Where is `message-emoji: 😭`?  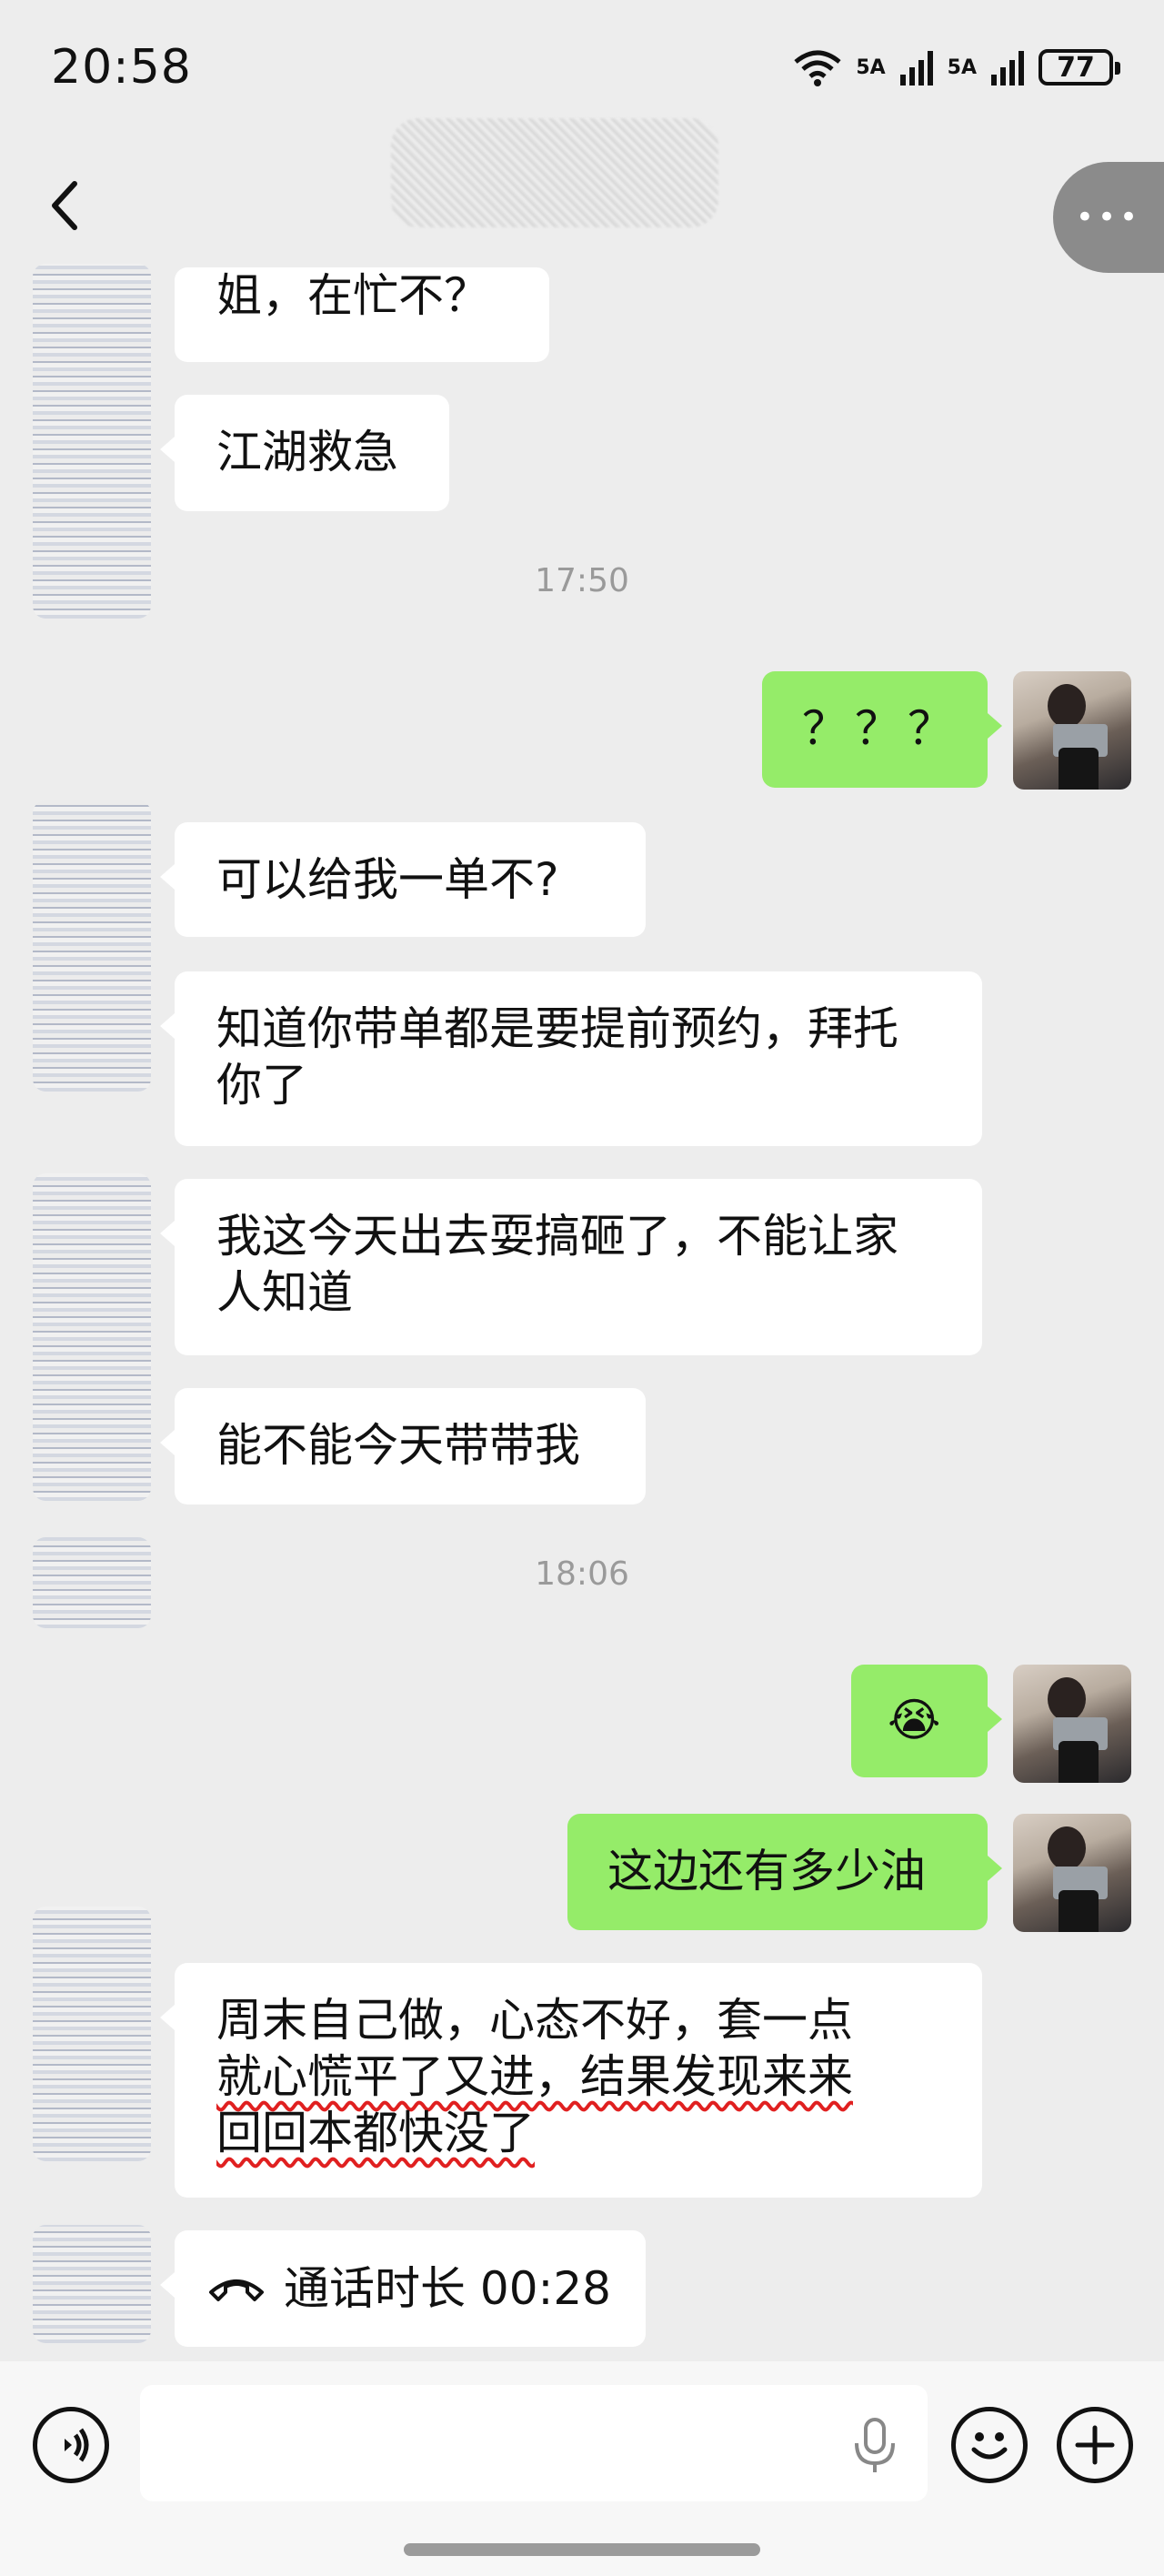 message-emoji: 😭 is located at coordinates (915, 1720).